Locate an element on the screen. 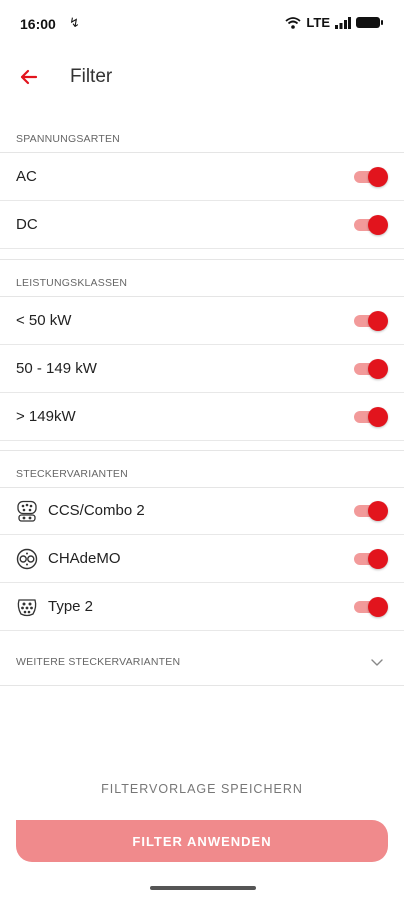 The image size is (404, 900). filter-row-over-149kw: > 149kW is located at coordinates (202, 417).